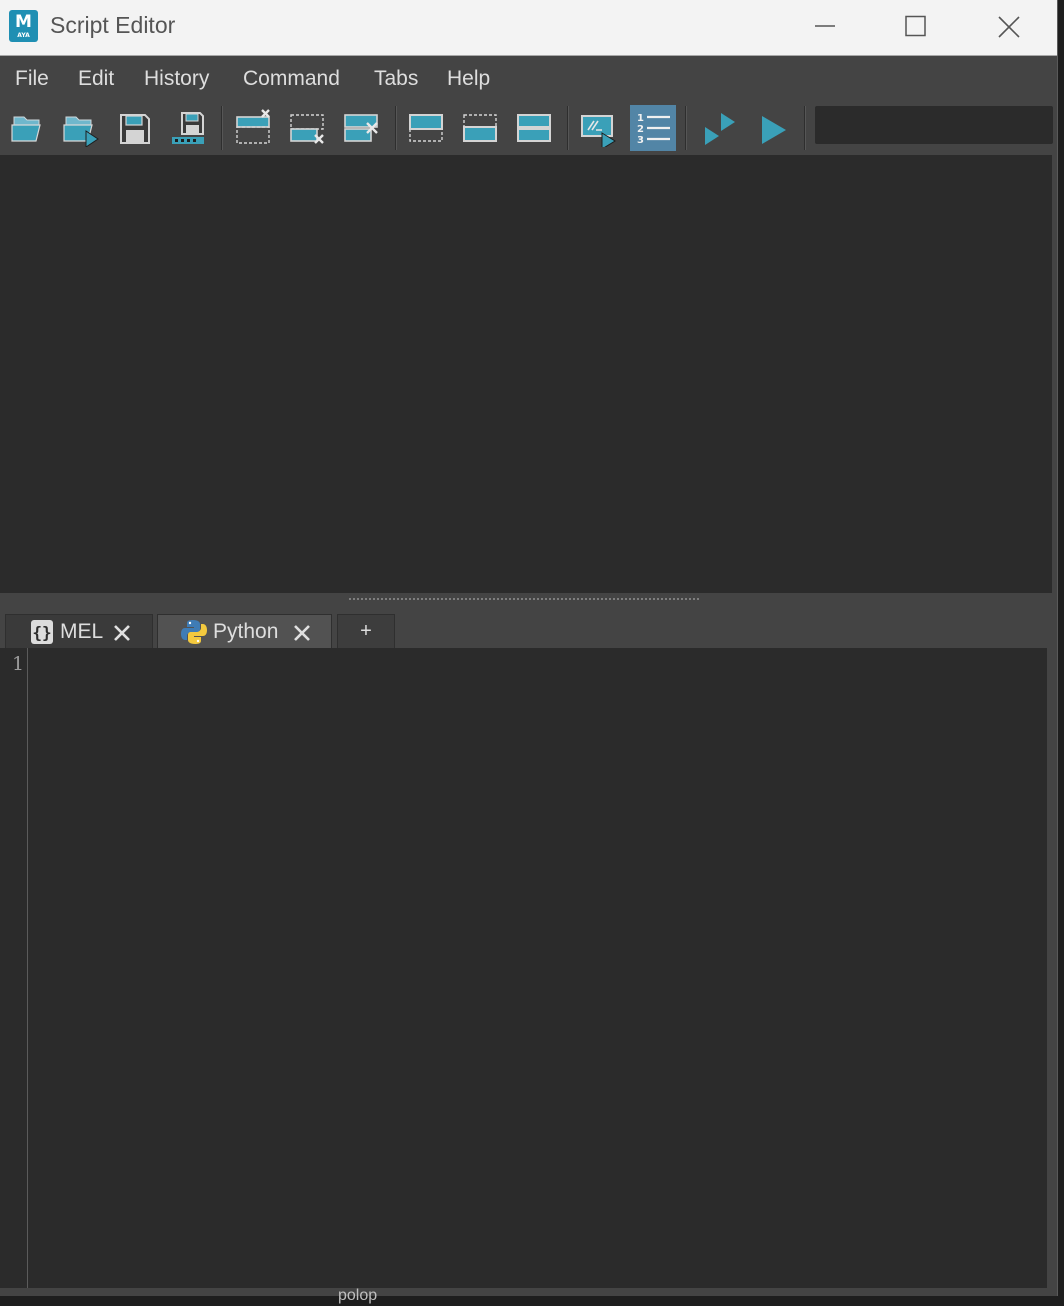  Describe the element at coordinates (194, 632) in the screenshot. I see `python-logo-icon` at that location.